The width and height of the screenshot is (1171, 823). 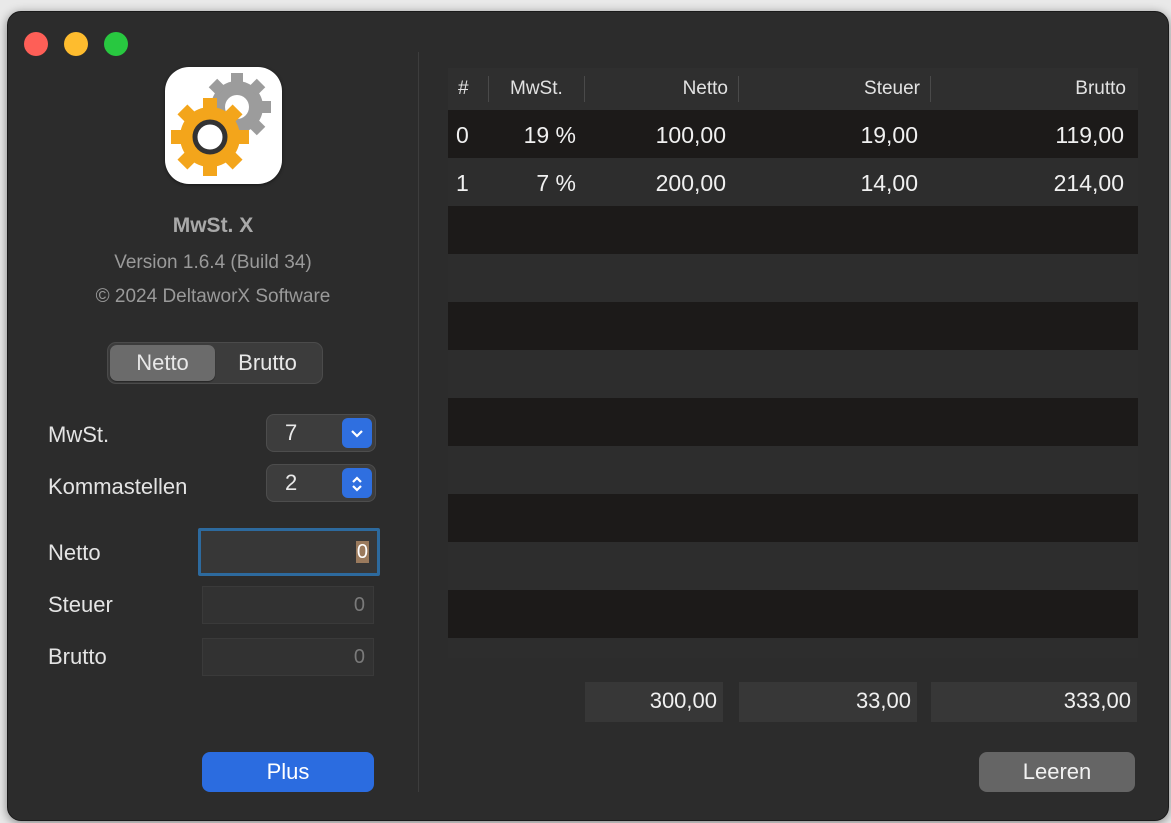 I want to click on table-header: # MwSt. Netto Steuer Brutto, so click(x=793, y=89).